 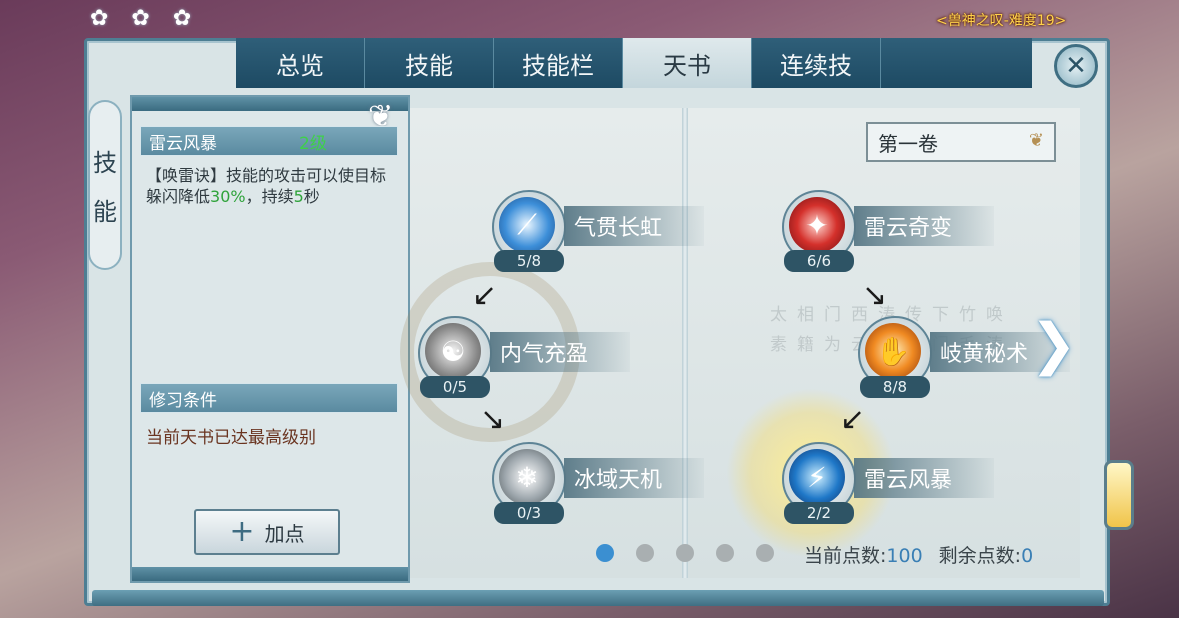 I want to click on node-name: 气贯长虹, so click(x=634, y=226).